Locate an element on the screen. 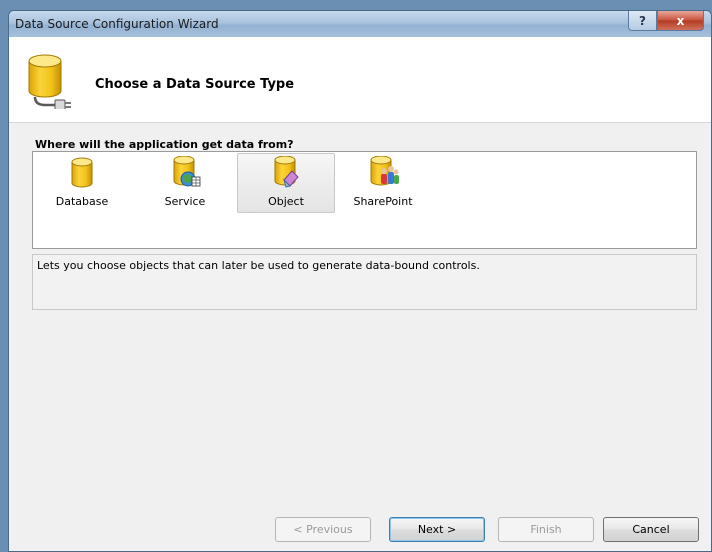 The image size is (712, 552). close-icon: x is located at coordinates (680, 20).